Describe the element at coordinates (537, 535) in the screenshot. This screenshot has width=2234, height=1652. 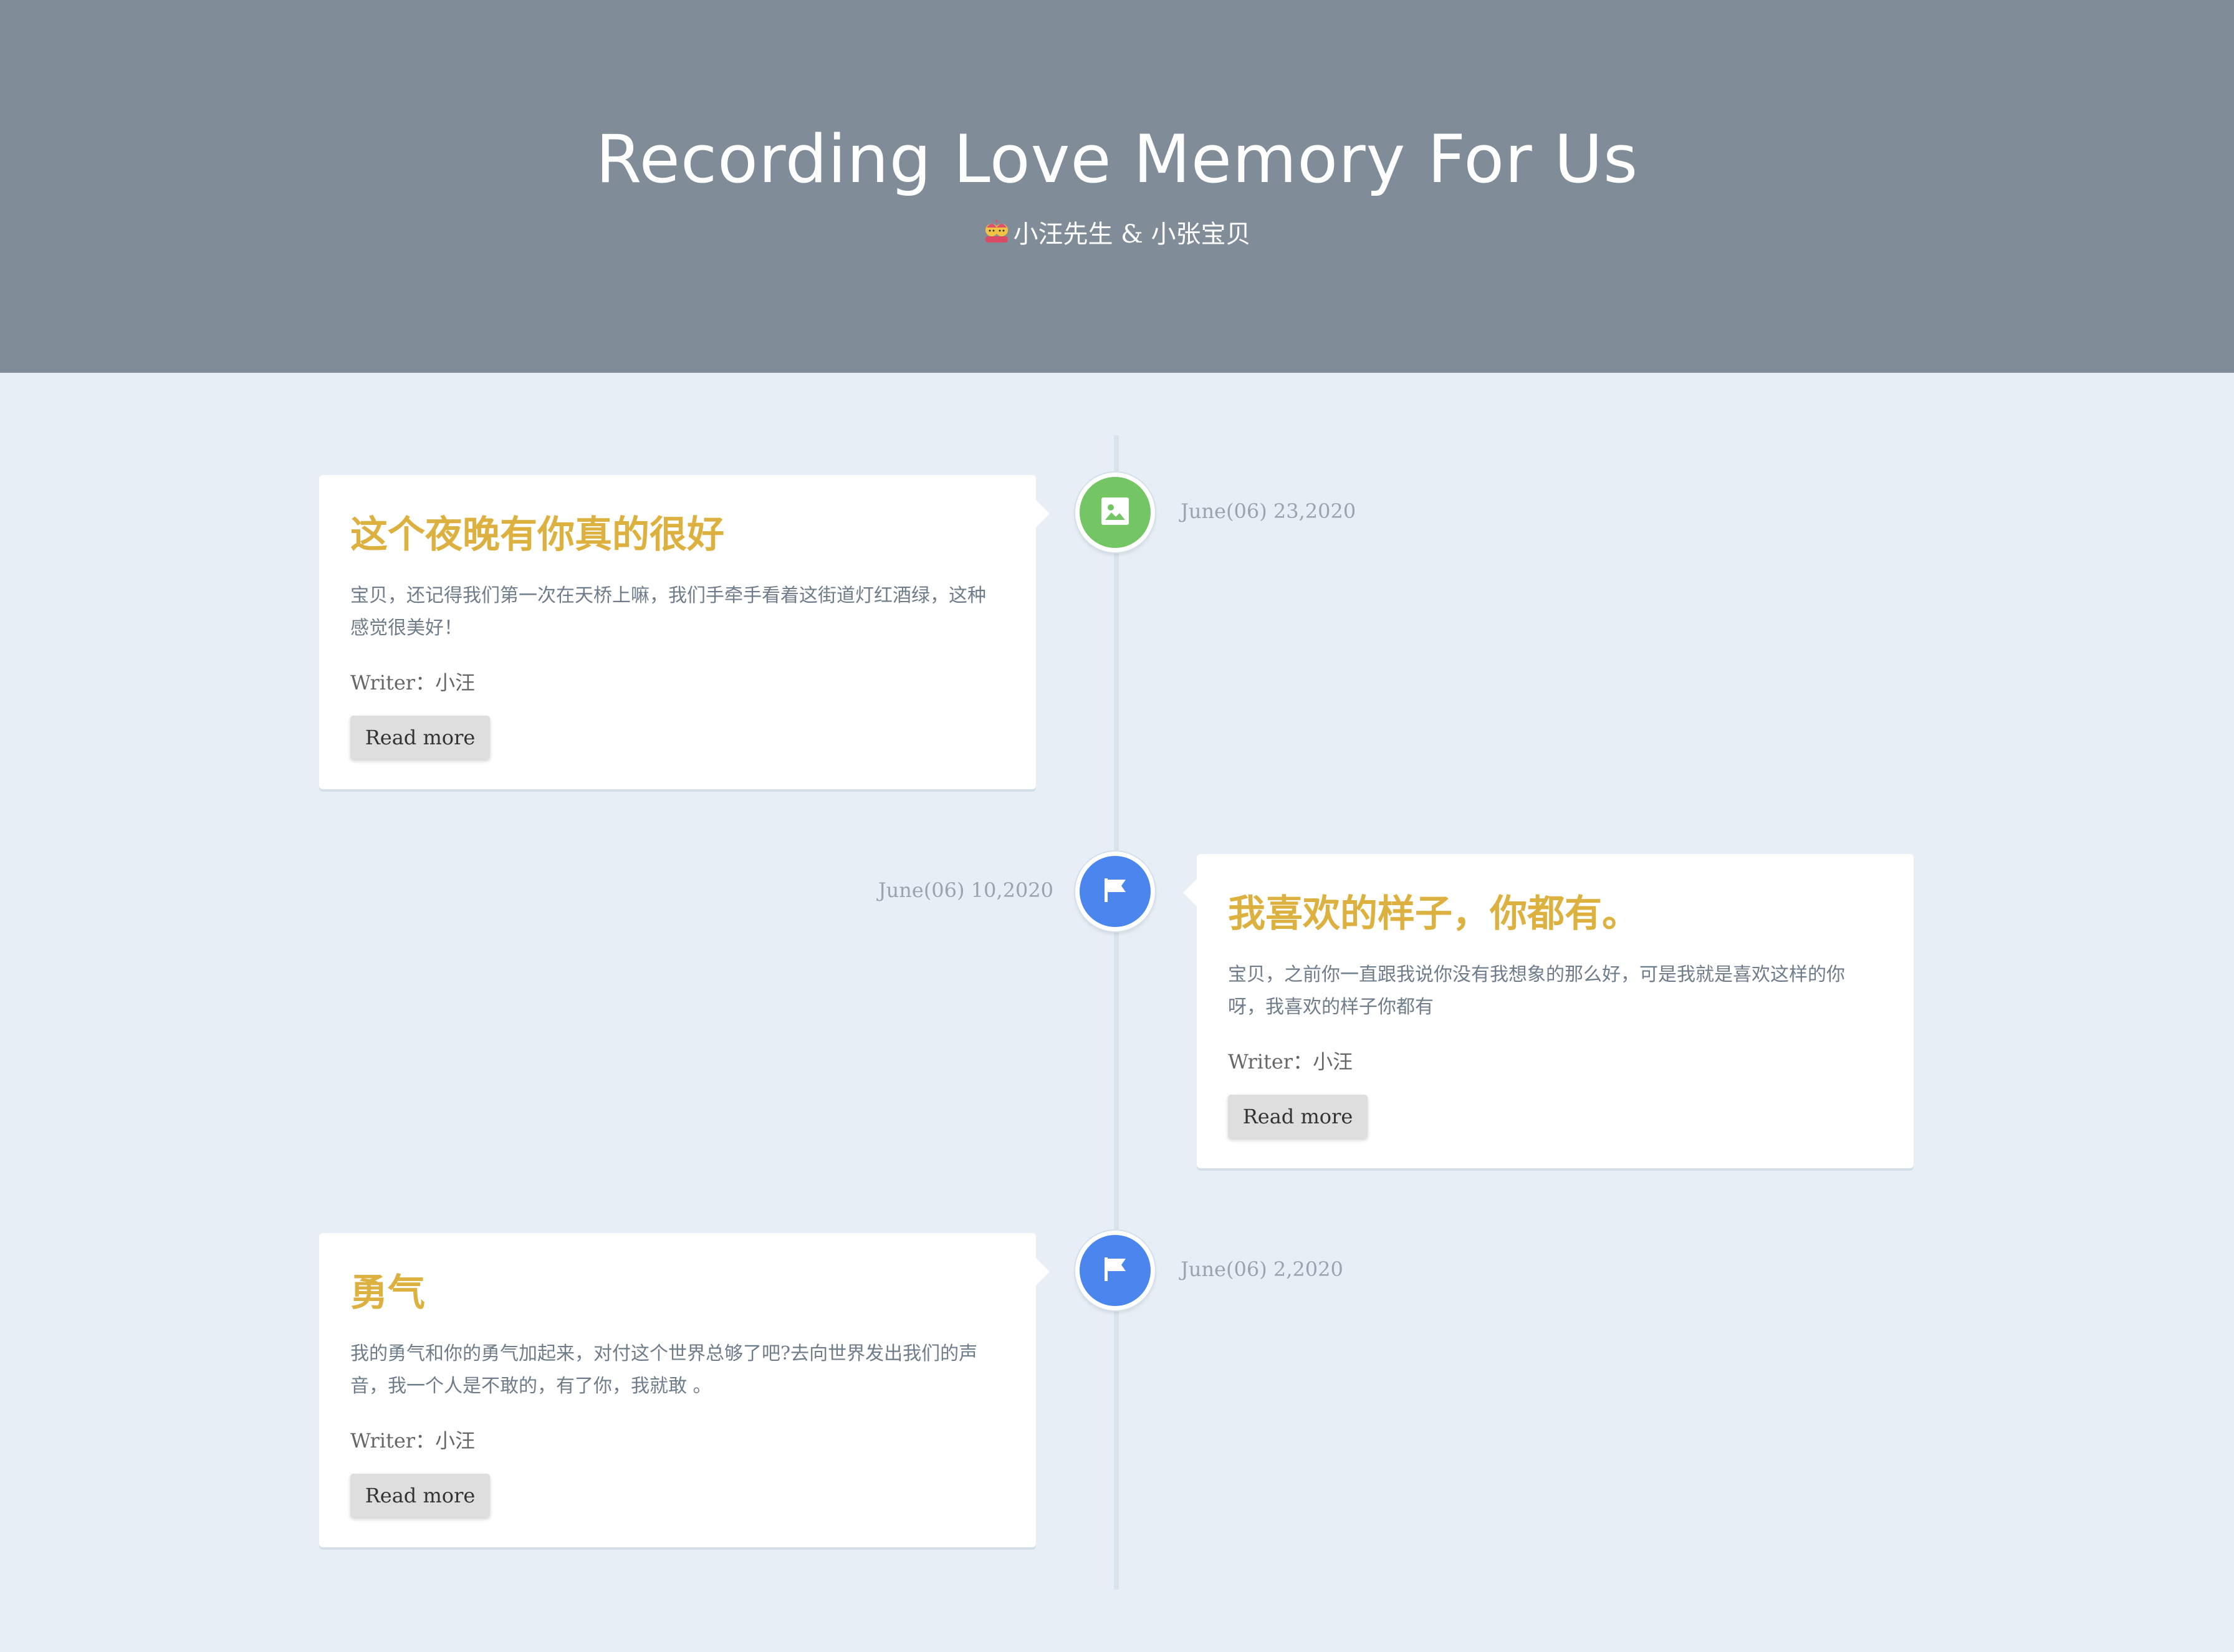
I see `card-title: 这个夜晚有你真的很好` at that location.